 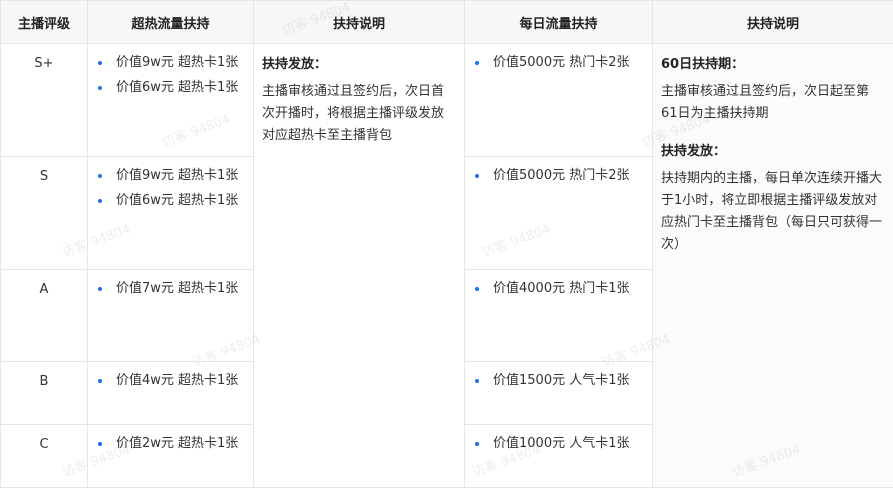 What do you see at coordinates (559, 316) in the screenshot?
I see `daily-cell: 价值4000元 热门卡1张` at bounding box center [559, 316].